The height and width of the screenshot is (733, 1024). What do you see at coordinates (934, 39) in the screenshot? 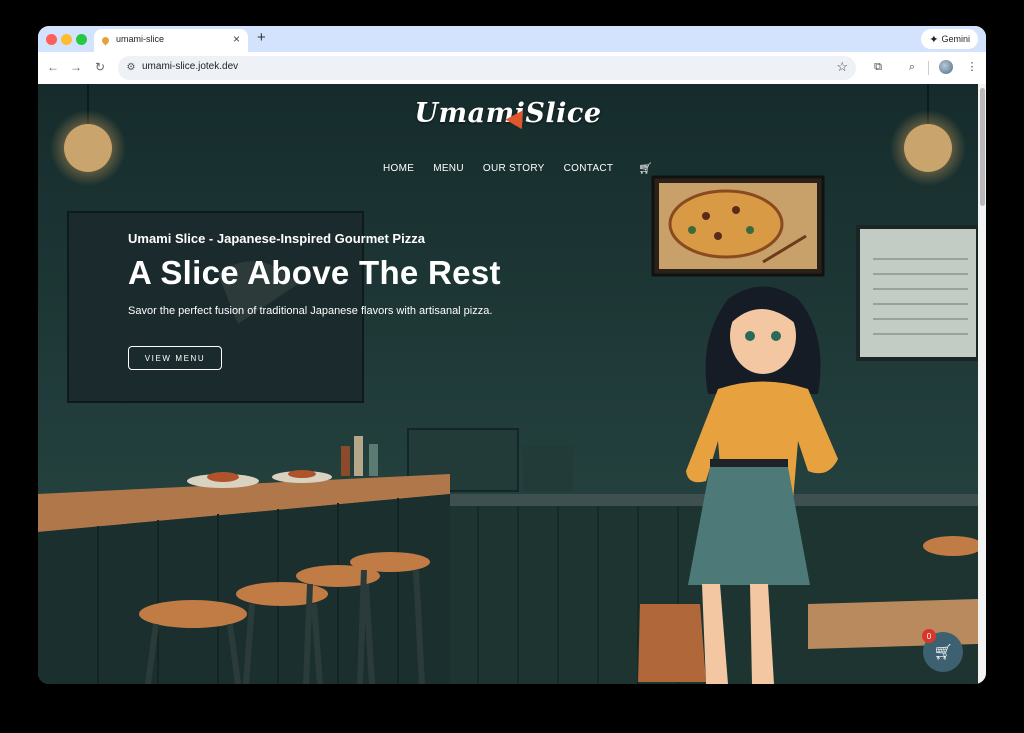
I see `sparkle-icon: ✦` at bounding box center [934, 39].